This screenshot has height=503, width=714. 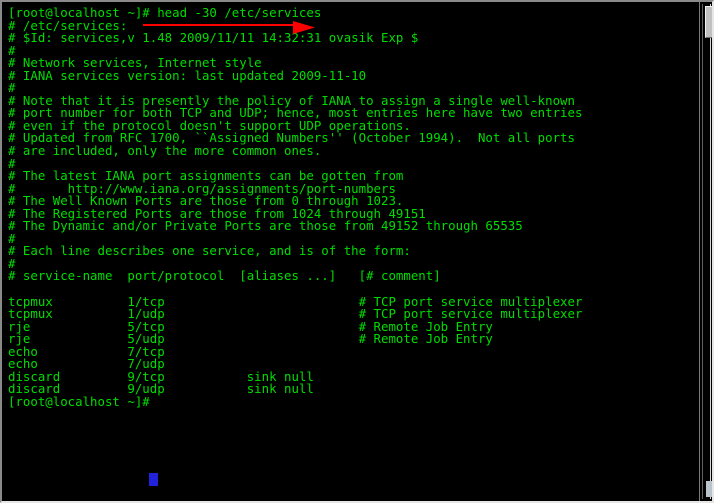 What do you see at coordinates (153, 479) in the screenshot?
I see `terminal-cursor` at bounding box center [153, 479].